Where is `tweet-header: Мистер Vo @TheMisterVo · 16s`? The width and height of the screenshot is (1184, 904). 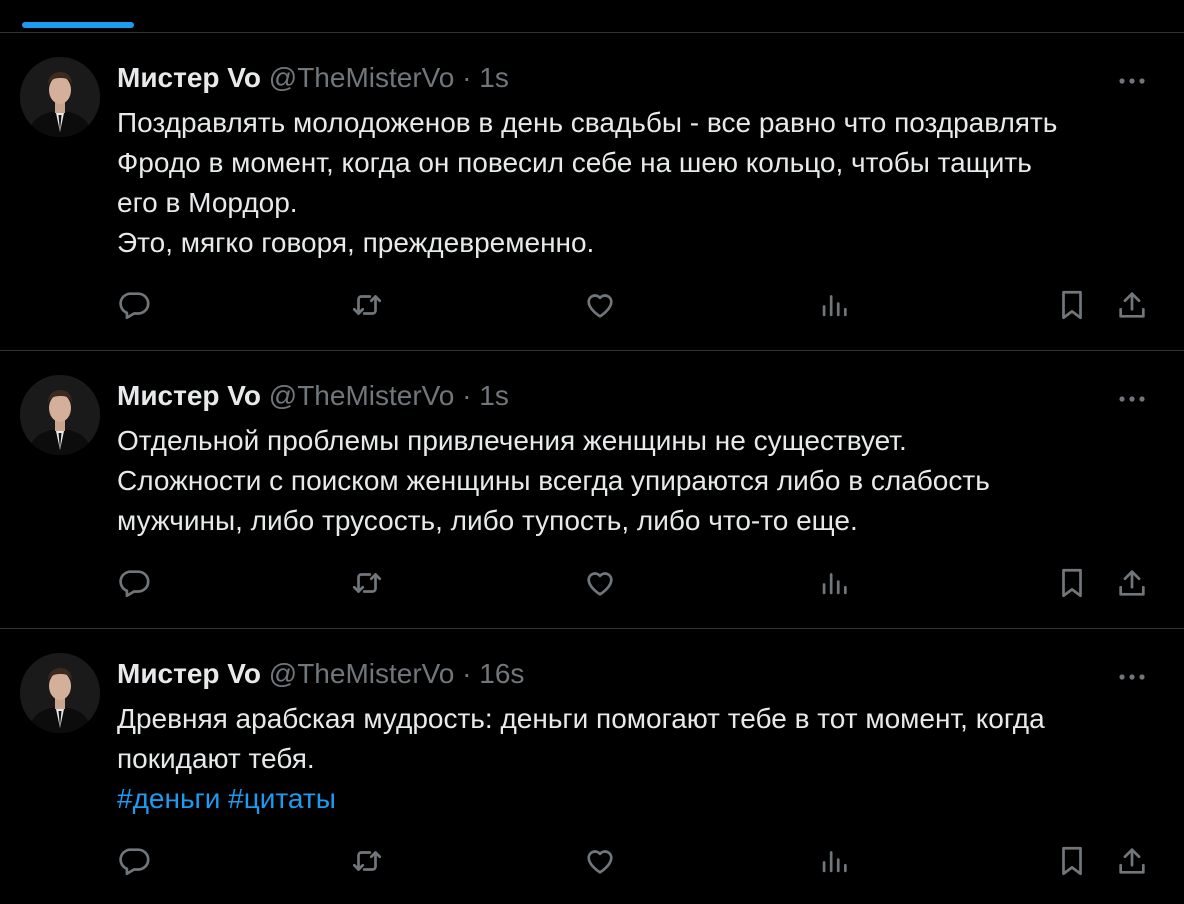 tweet-header: Мистер Vo @TheMisterVo · 16s is located at coordinates (320, 674).